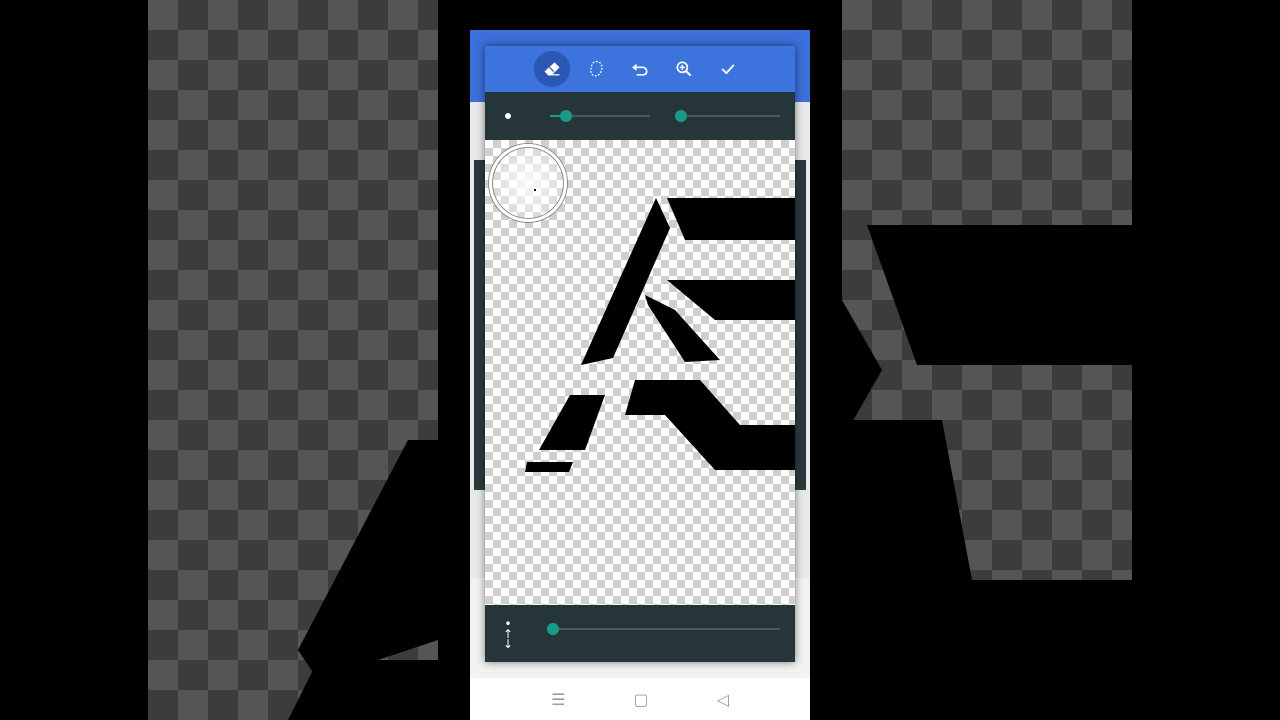 This screenshot has height=720, width=1280. Describe the element at coordinates (558, 699) in the screenshot. I see `menu-icon: ☰` at that location.